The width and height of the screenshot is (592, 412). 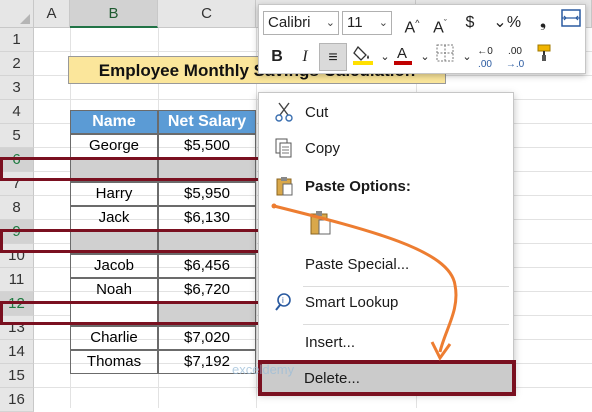 What do you see at coordinates (17, 352) in the screenshot?
I see `row-header-14: 14` at bounding box center [17, 352].